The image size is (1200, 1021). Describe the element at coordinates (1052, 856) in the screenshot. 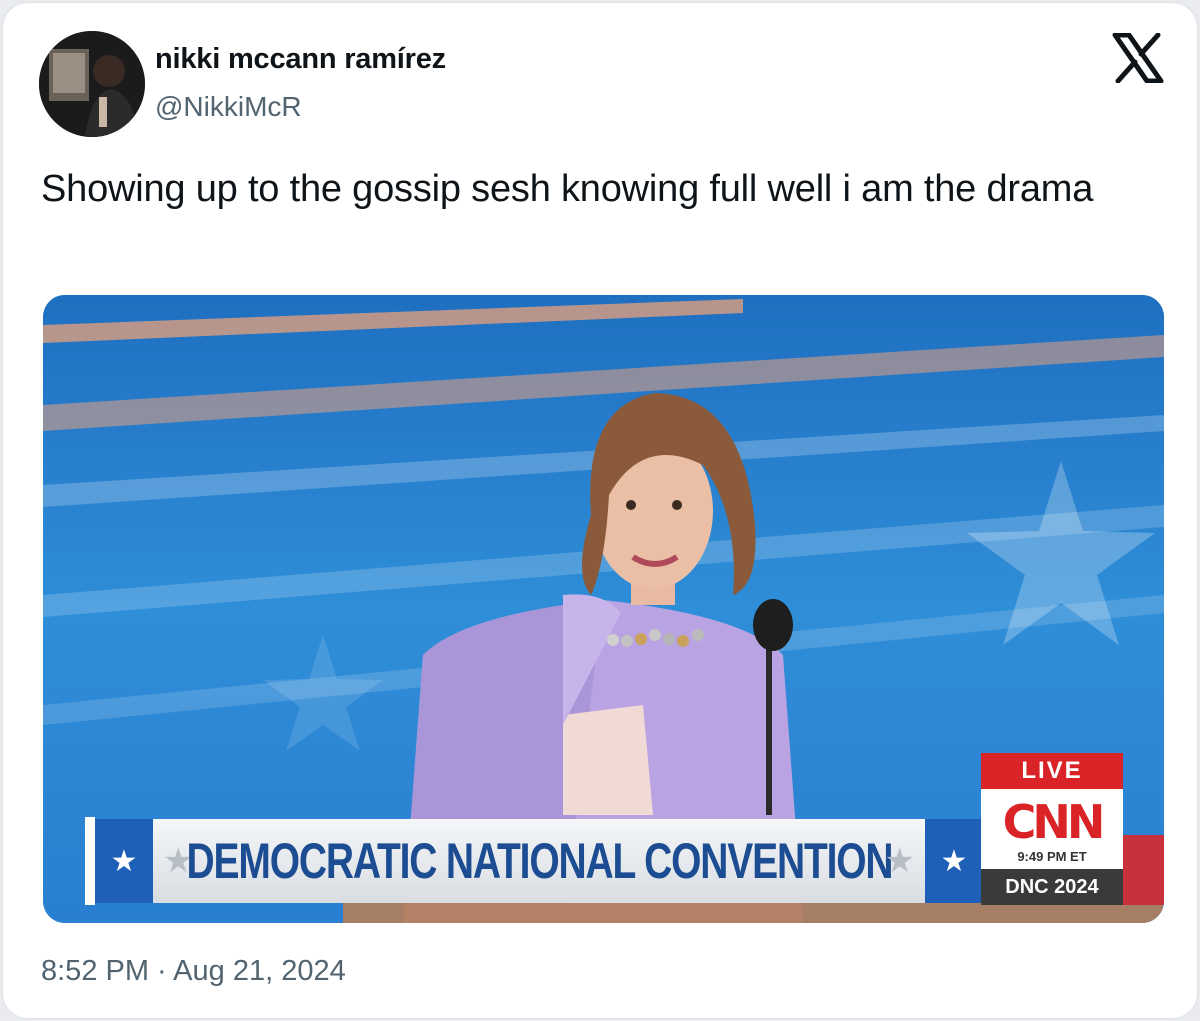

I see `broadcast-time: 9:49 PM ET` at that location.